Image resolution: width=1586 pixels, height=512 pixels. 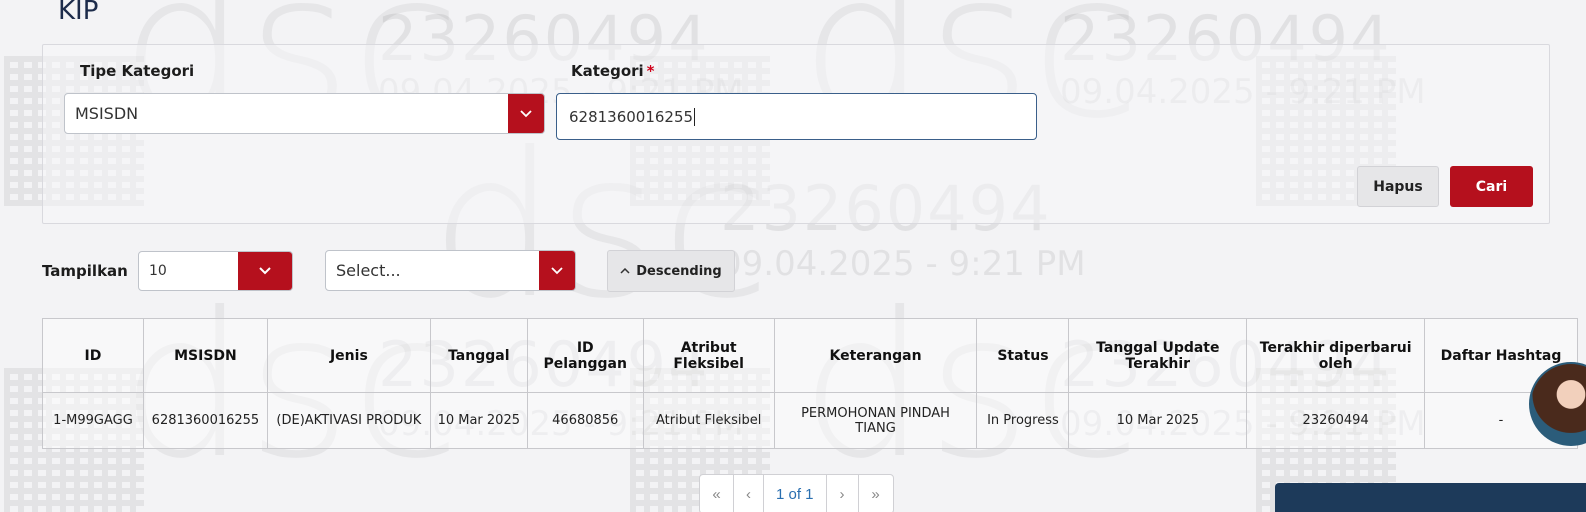 I want to click on column-header: Status, so click(x=1023, y=355).